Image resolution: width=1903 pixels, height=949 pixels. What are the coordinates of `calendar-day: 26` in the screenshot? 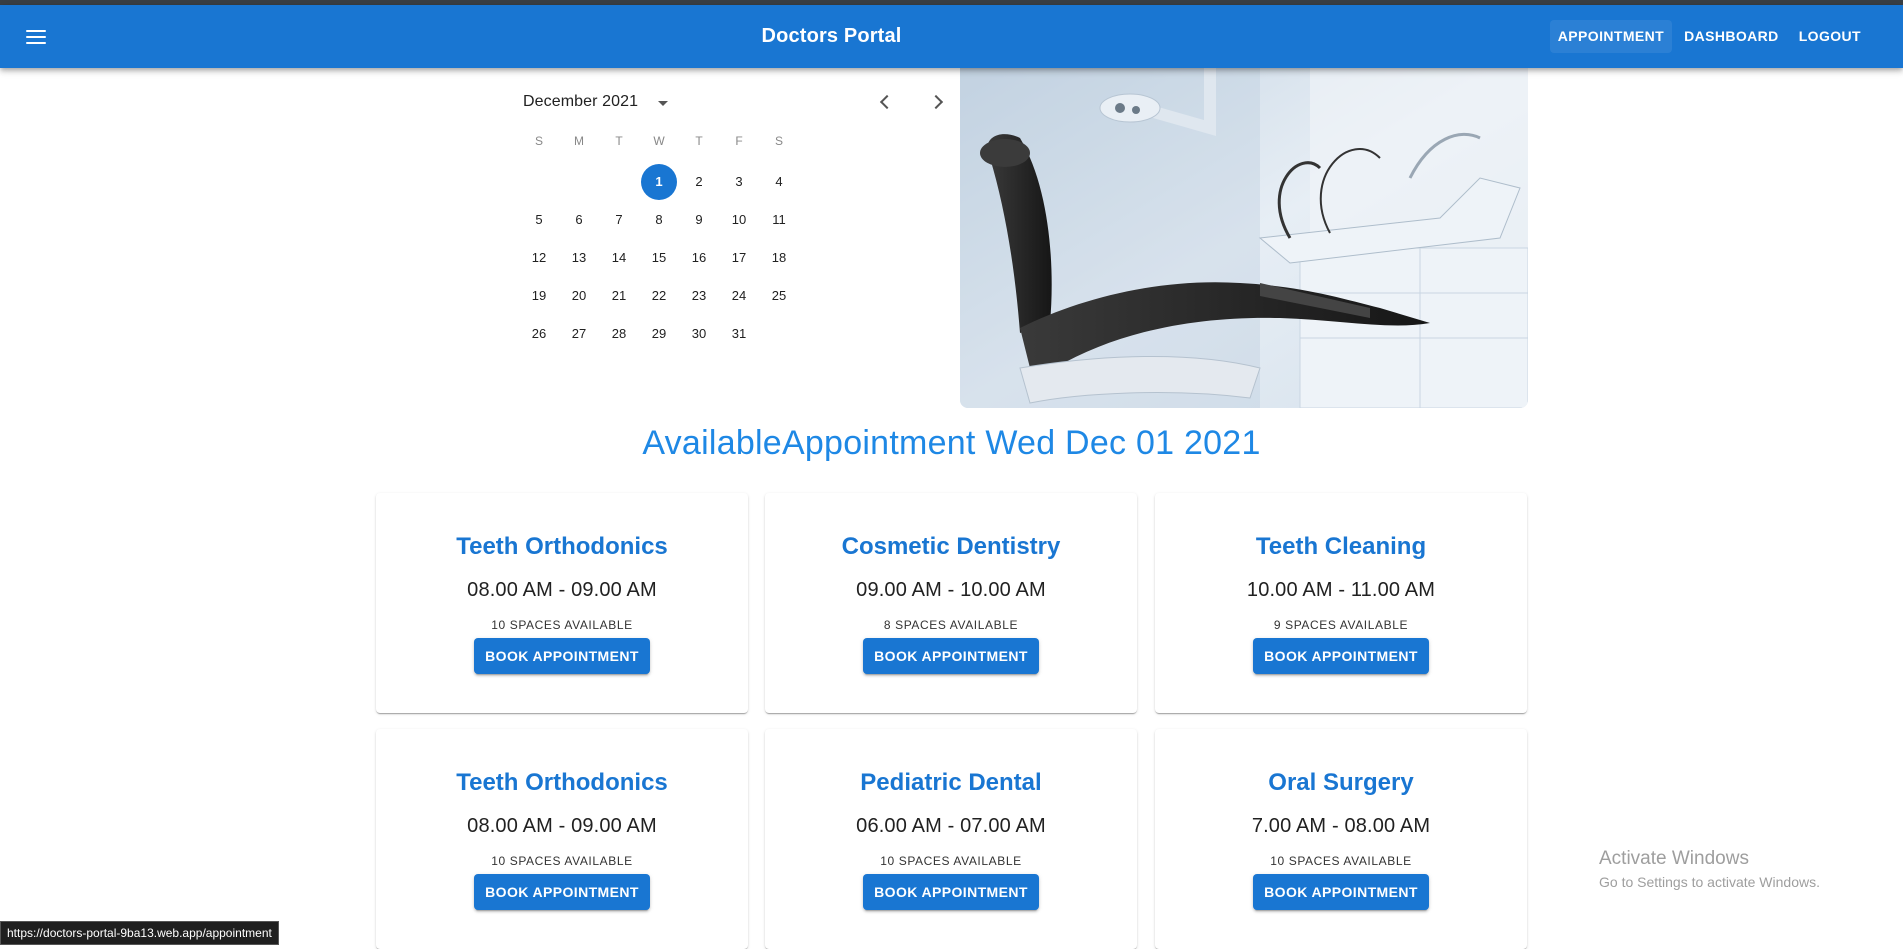 It's located at (539, 334).